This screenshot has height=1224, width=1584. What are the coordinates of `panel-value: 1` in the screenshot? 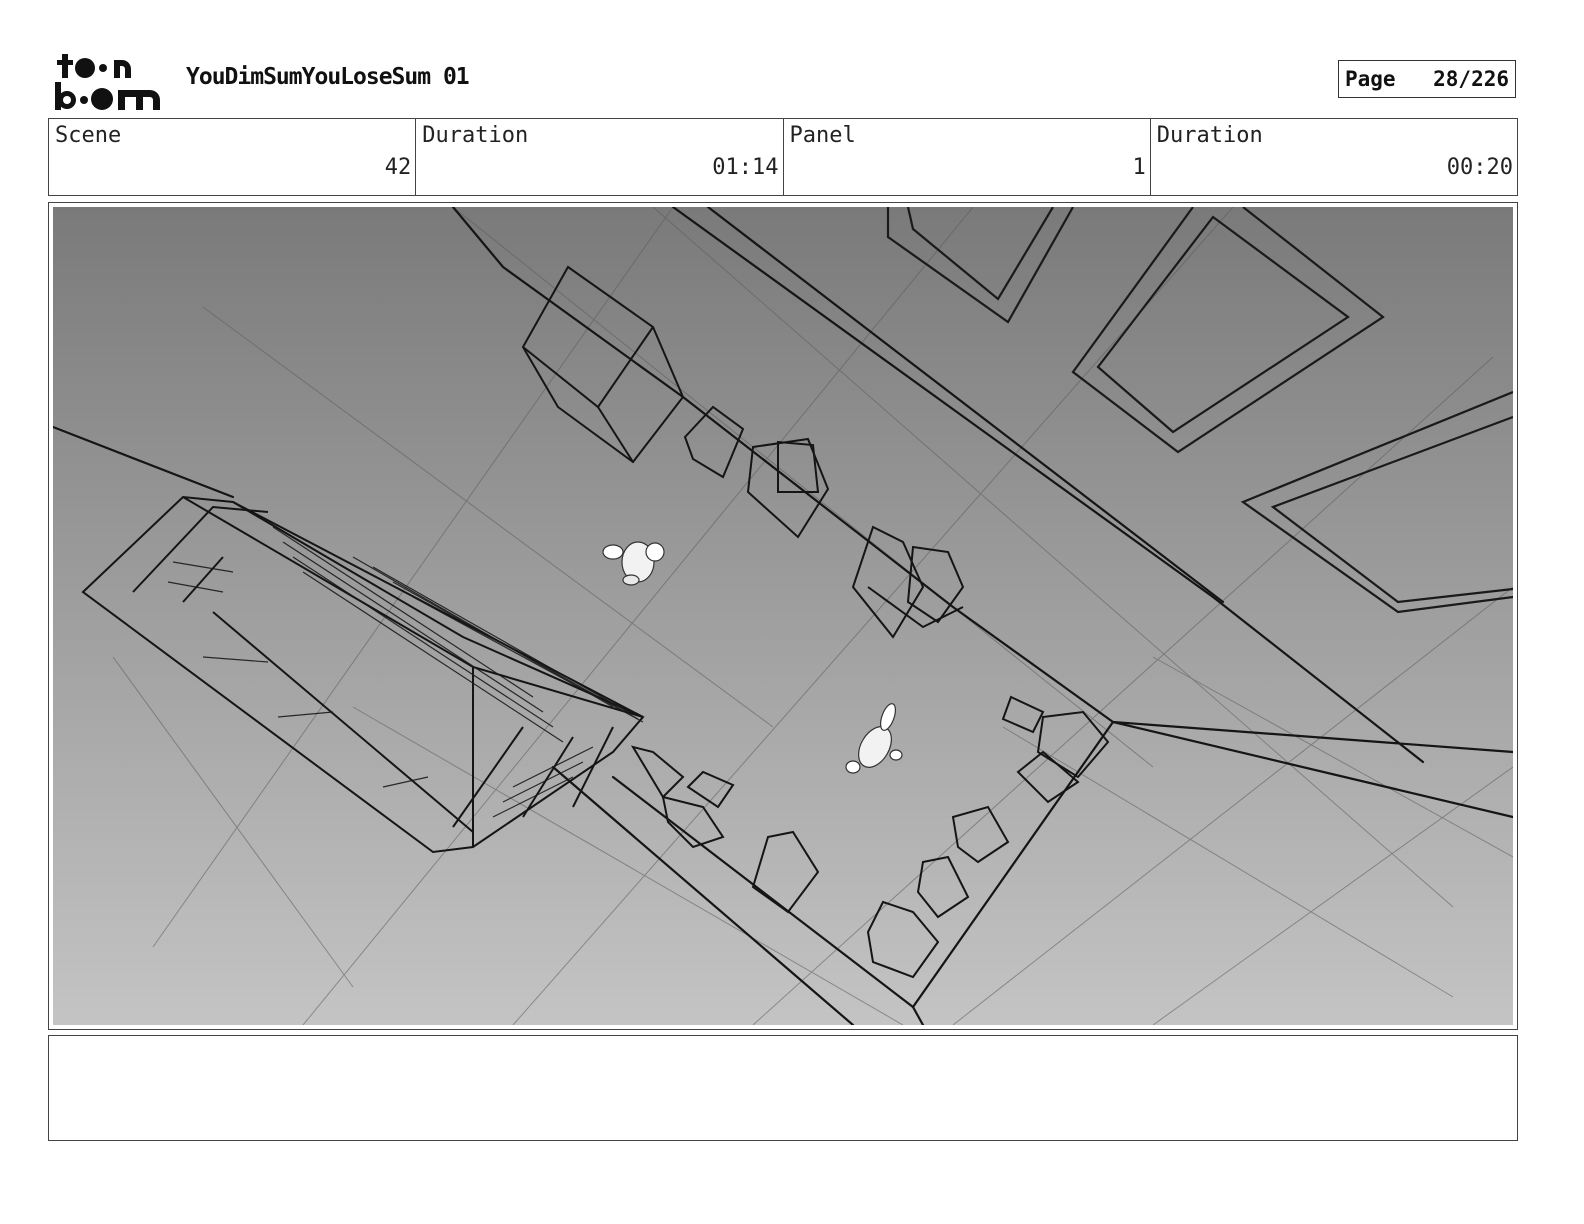 It's located at (1139, 167).